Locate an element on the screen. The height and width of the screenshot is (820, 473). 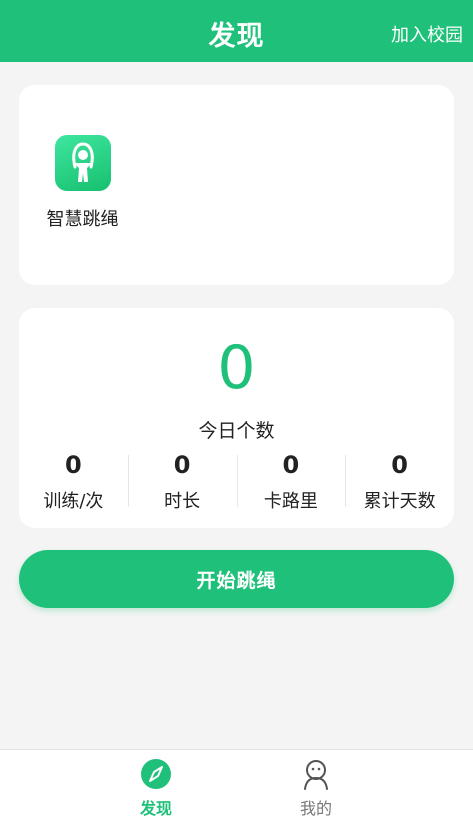
tab-mine: 我的 is located at coordinates (316, 788).